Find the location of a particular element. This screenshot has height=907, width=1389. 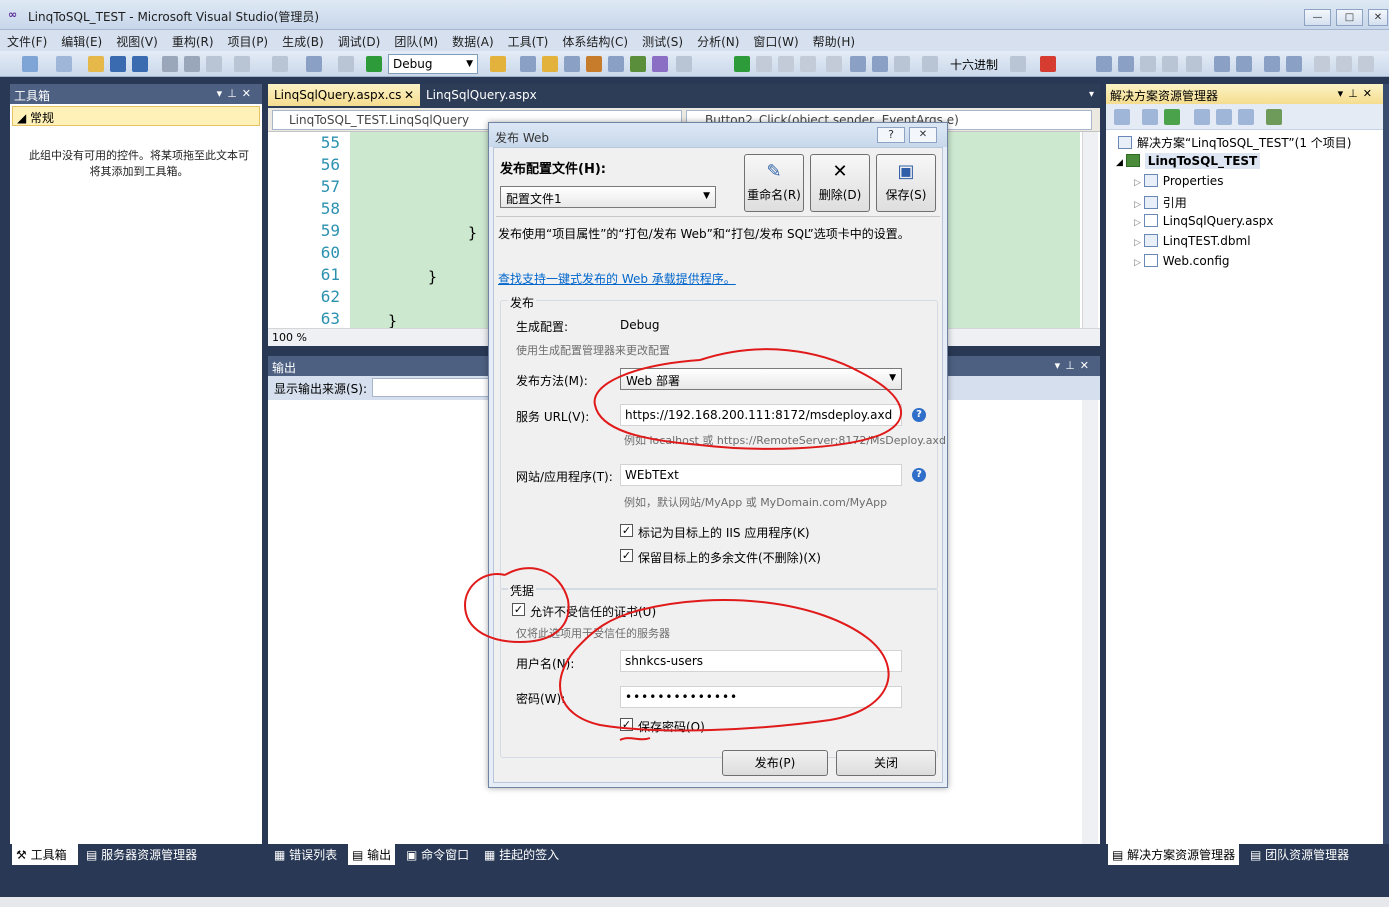

comment-icon is located at coordinates (1194, 64).